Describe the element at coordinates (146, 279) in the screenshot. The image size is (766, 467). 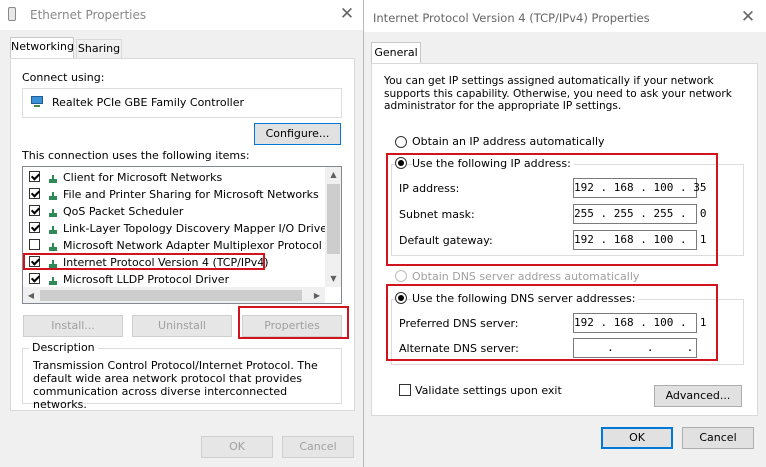
I see `item-label: Microsoft LLDP Protocol Driver` at that location.